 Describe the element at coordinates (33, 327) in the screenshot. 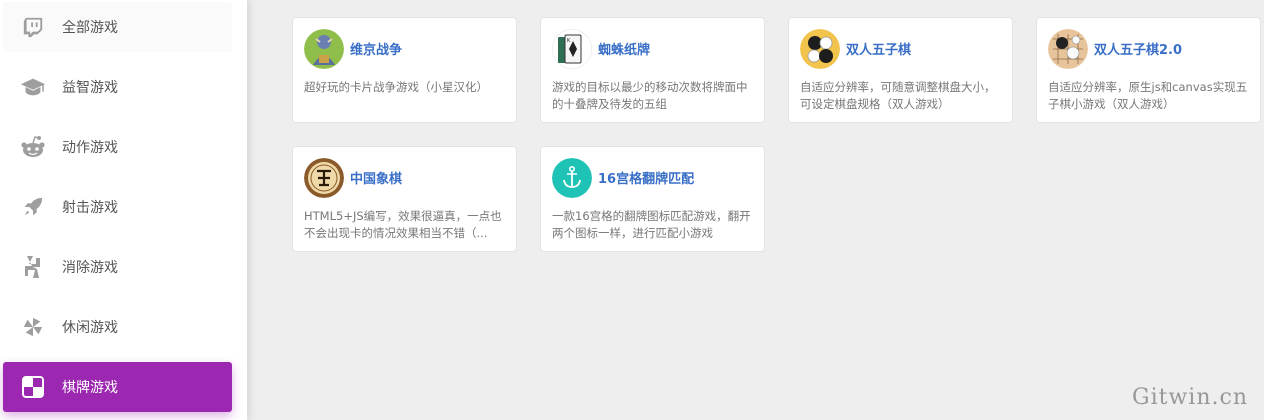

I see `pinwheel-icon` at that location.